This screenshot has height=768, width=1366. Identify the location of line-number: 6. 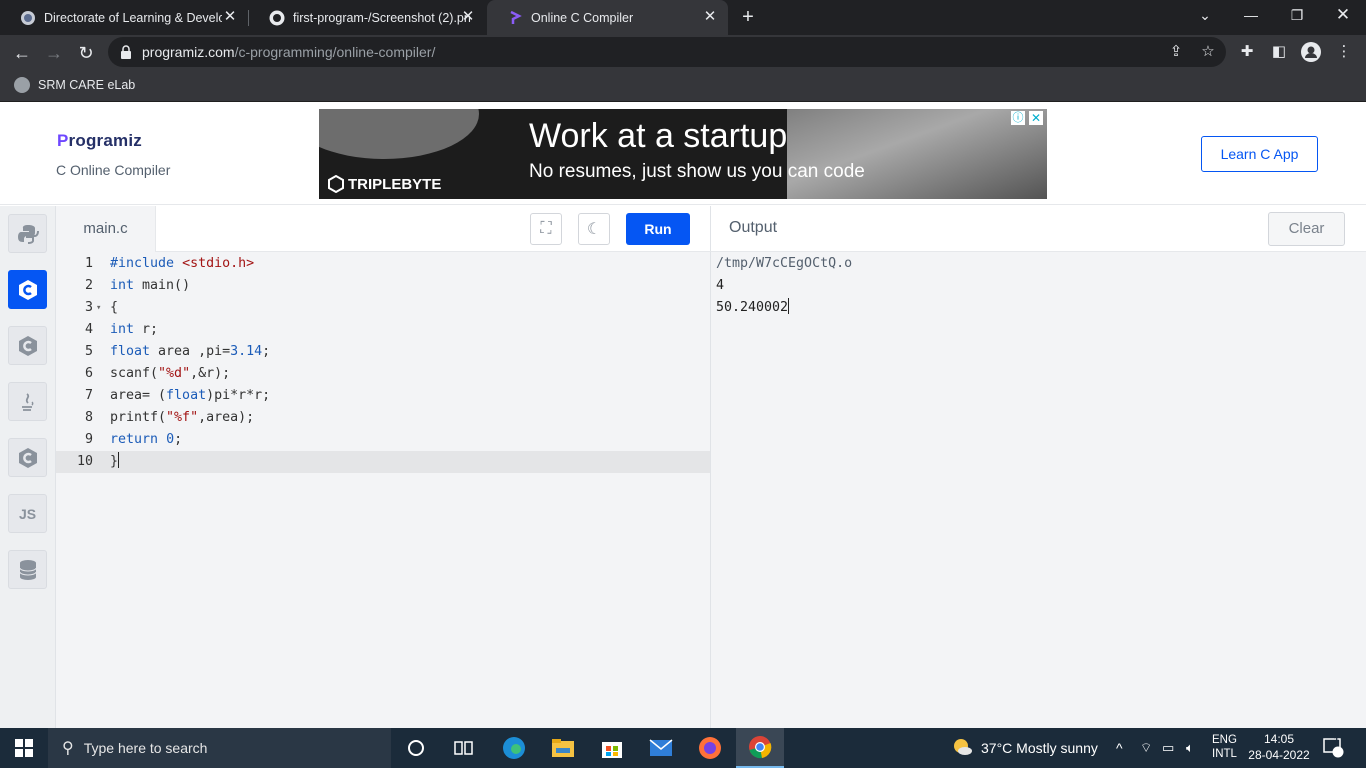
(88, 373).